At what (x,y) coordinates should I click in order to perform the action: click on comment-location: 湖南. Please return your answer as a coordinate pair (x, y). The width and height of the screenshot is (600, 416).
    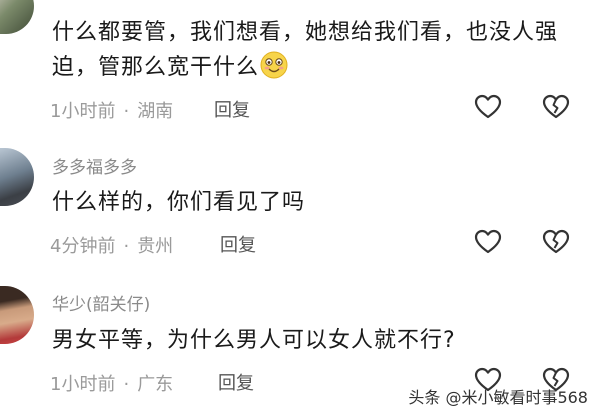
    Looking at the image, I should click on (155, 111).